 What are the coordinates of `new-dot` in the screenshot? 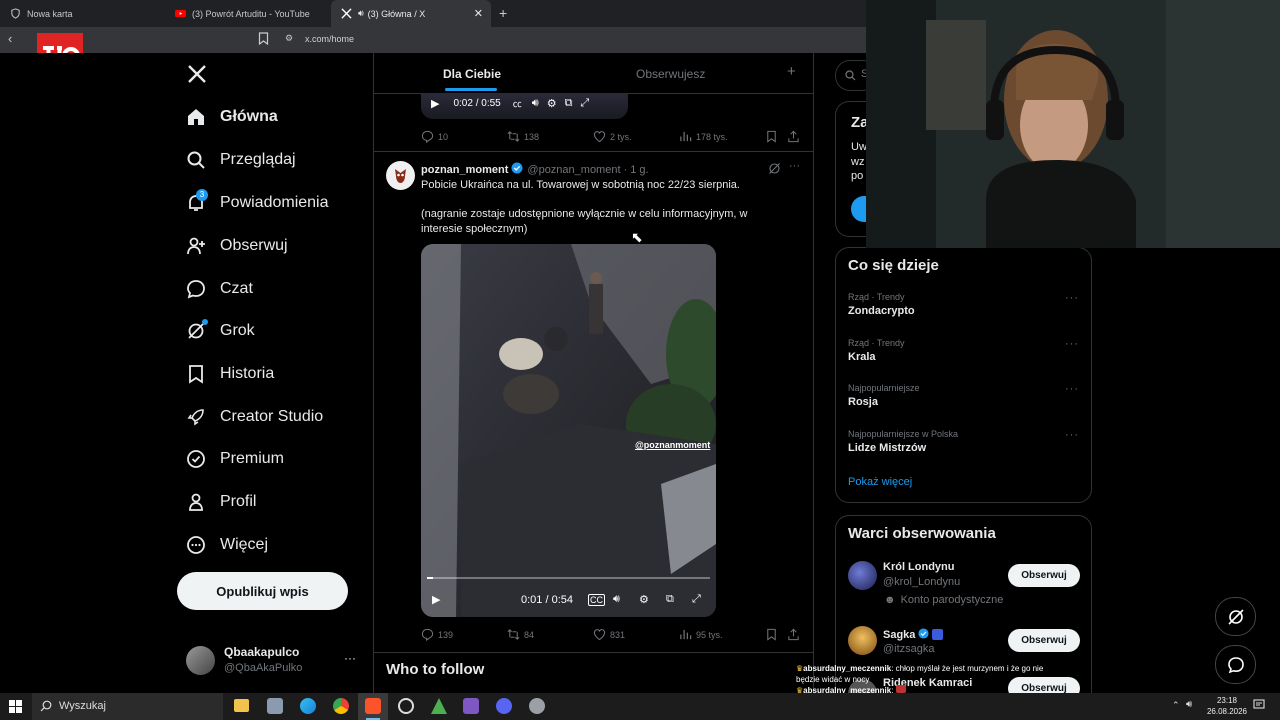 It's located at (205, 322).